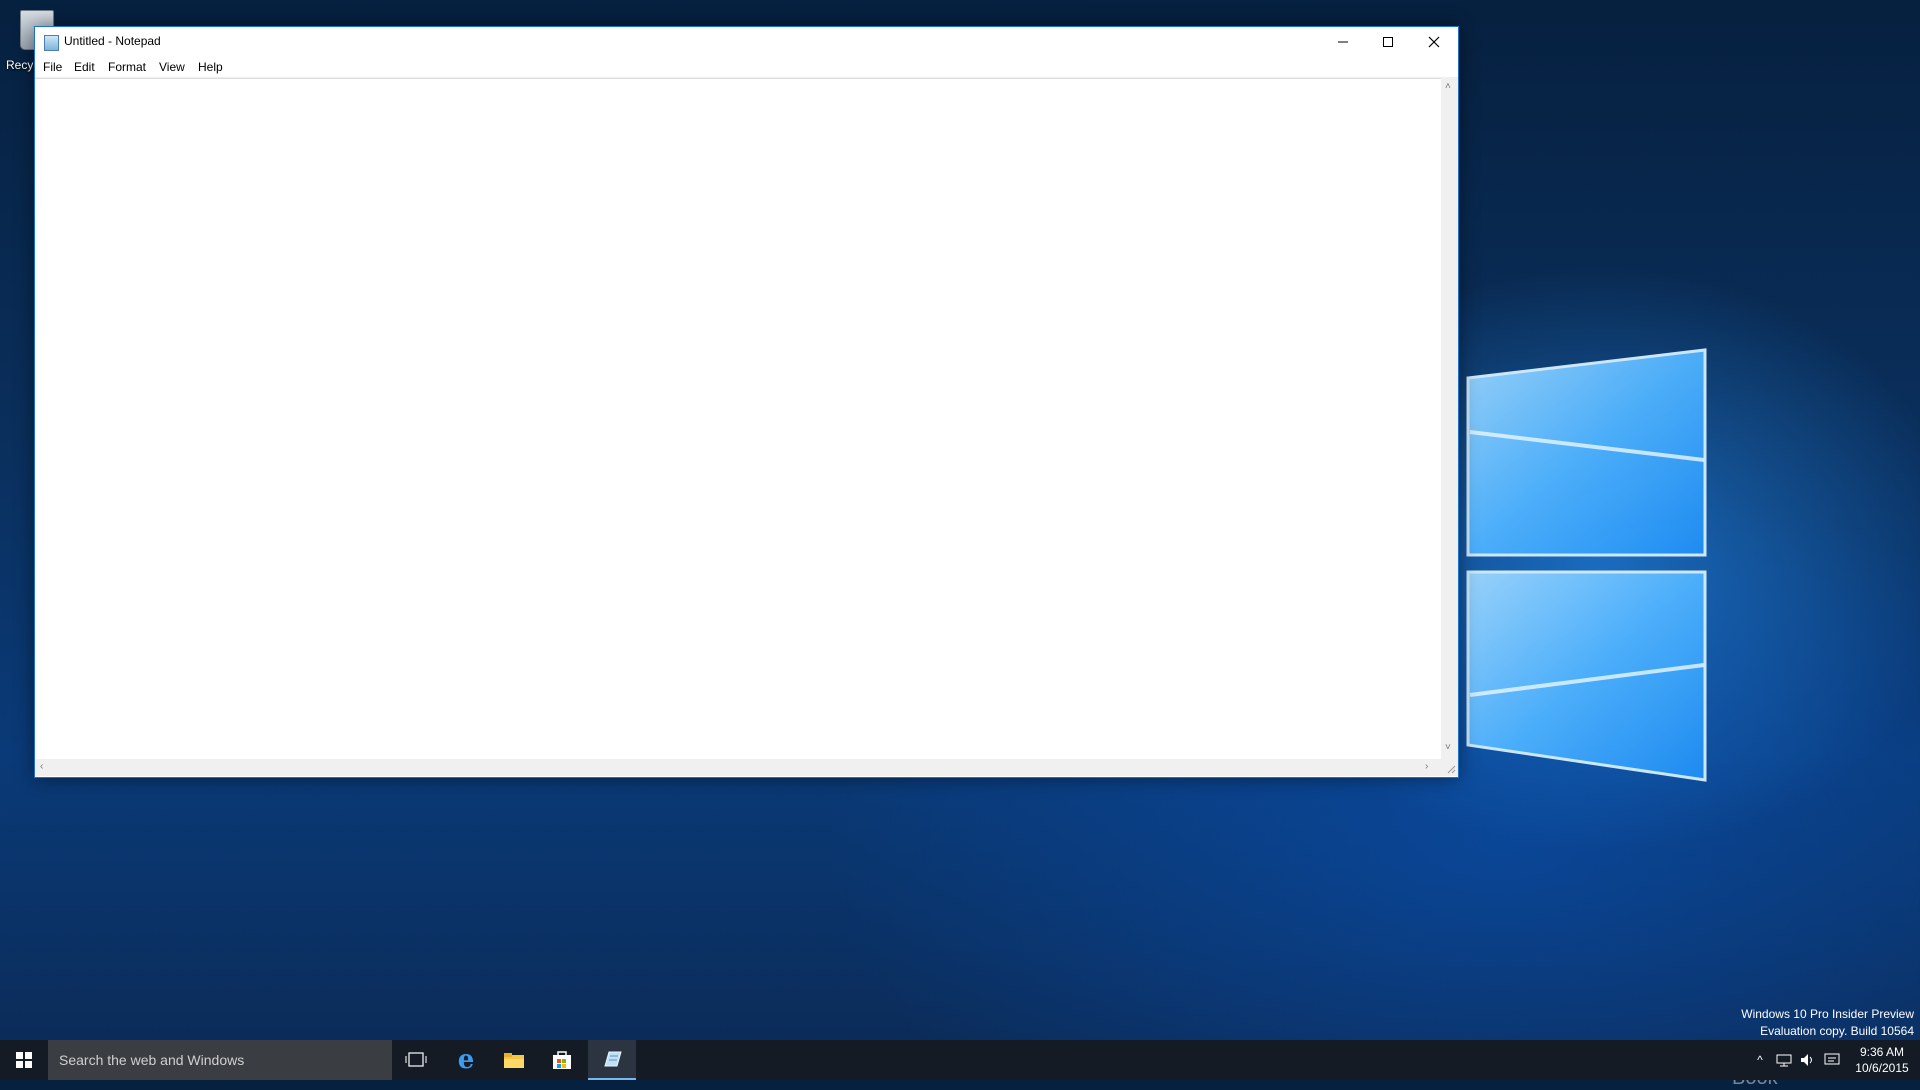 Image resolution: width=1920 pixels, height=1090 pixels. I want to click on maximize-button, so click(1388, 42).